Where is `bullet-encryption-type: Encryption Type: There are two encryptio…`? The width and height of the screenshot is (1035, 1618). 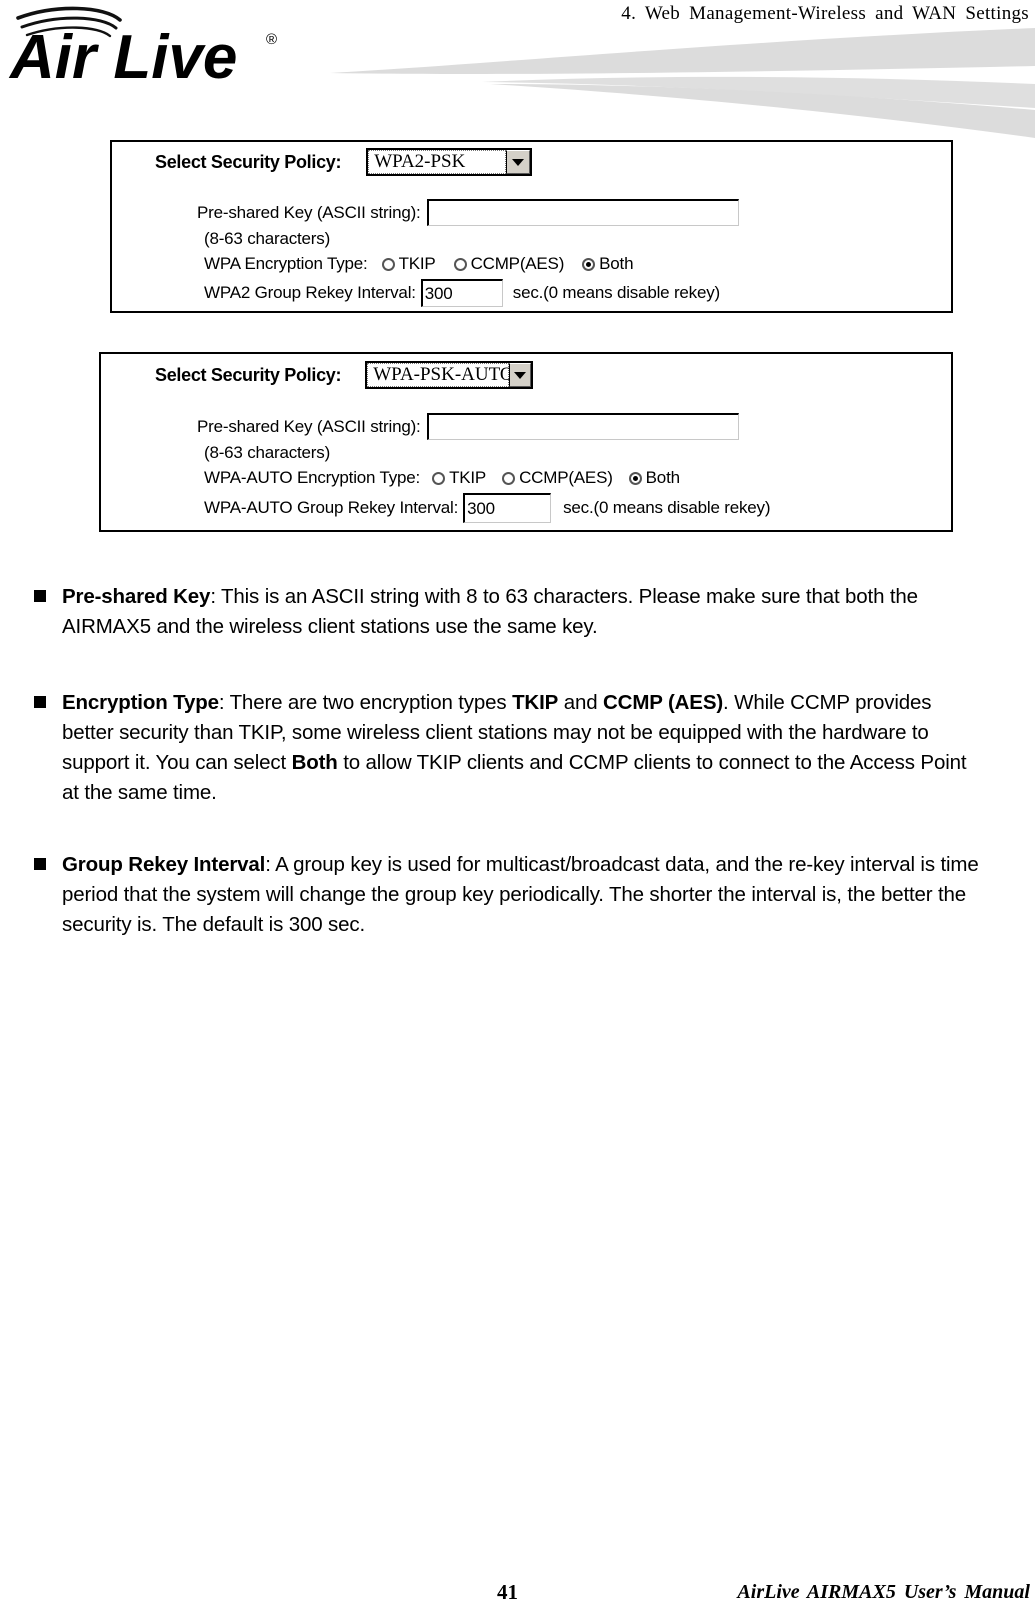
bullet-encryption-type: Encryption Type: There are two encryptio… is located at coordinates (509, 748).